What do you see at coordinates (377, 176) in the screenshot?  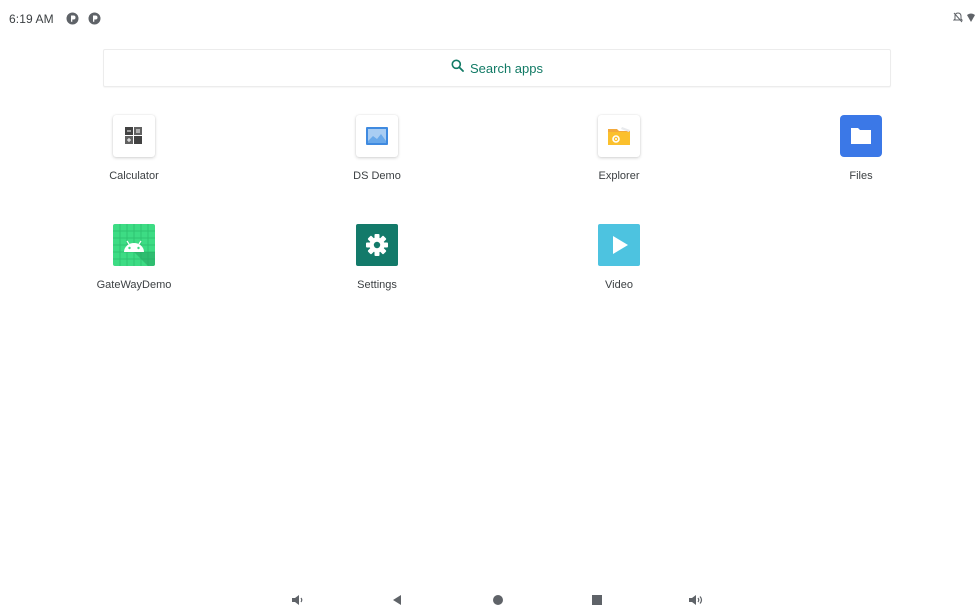 I see `app-label: DS Demo` at bounding box center [377, 176].